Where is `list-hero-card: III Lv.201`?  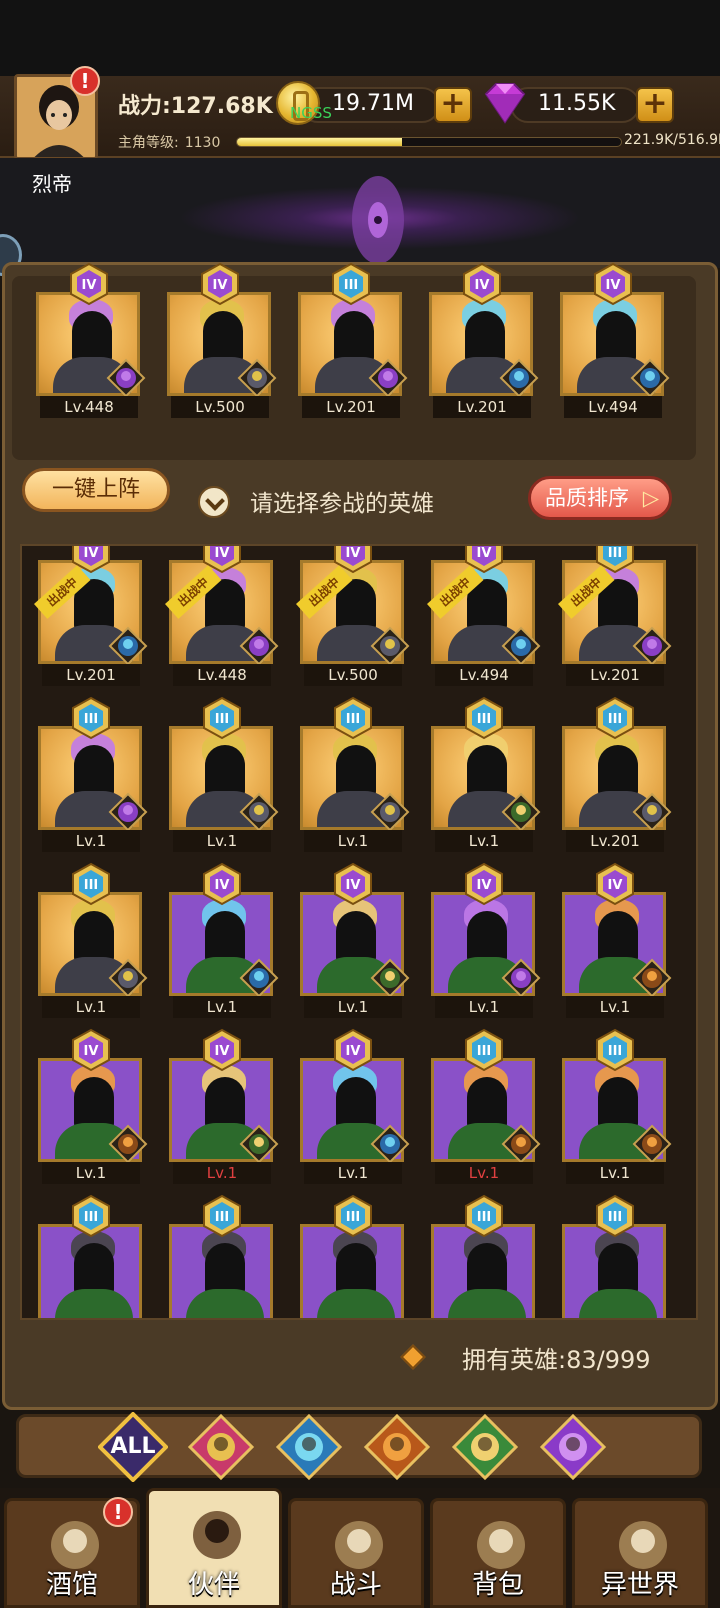
list-hero-card: III Lv.201 is located at coordinates (617, 774).